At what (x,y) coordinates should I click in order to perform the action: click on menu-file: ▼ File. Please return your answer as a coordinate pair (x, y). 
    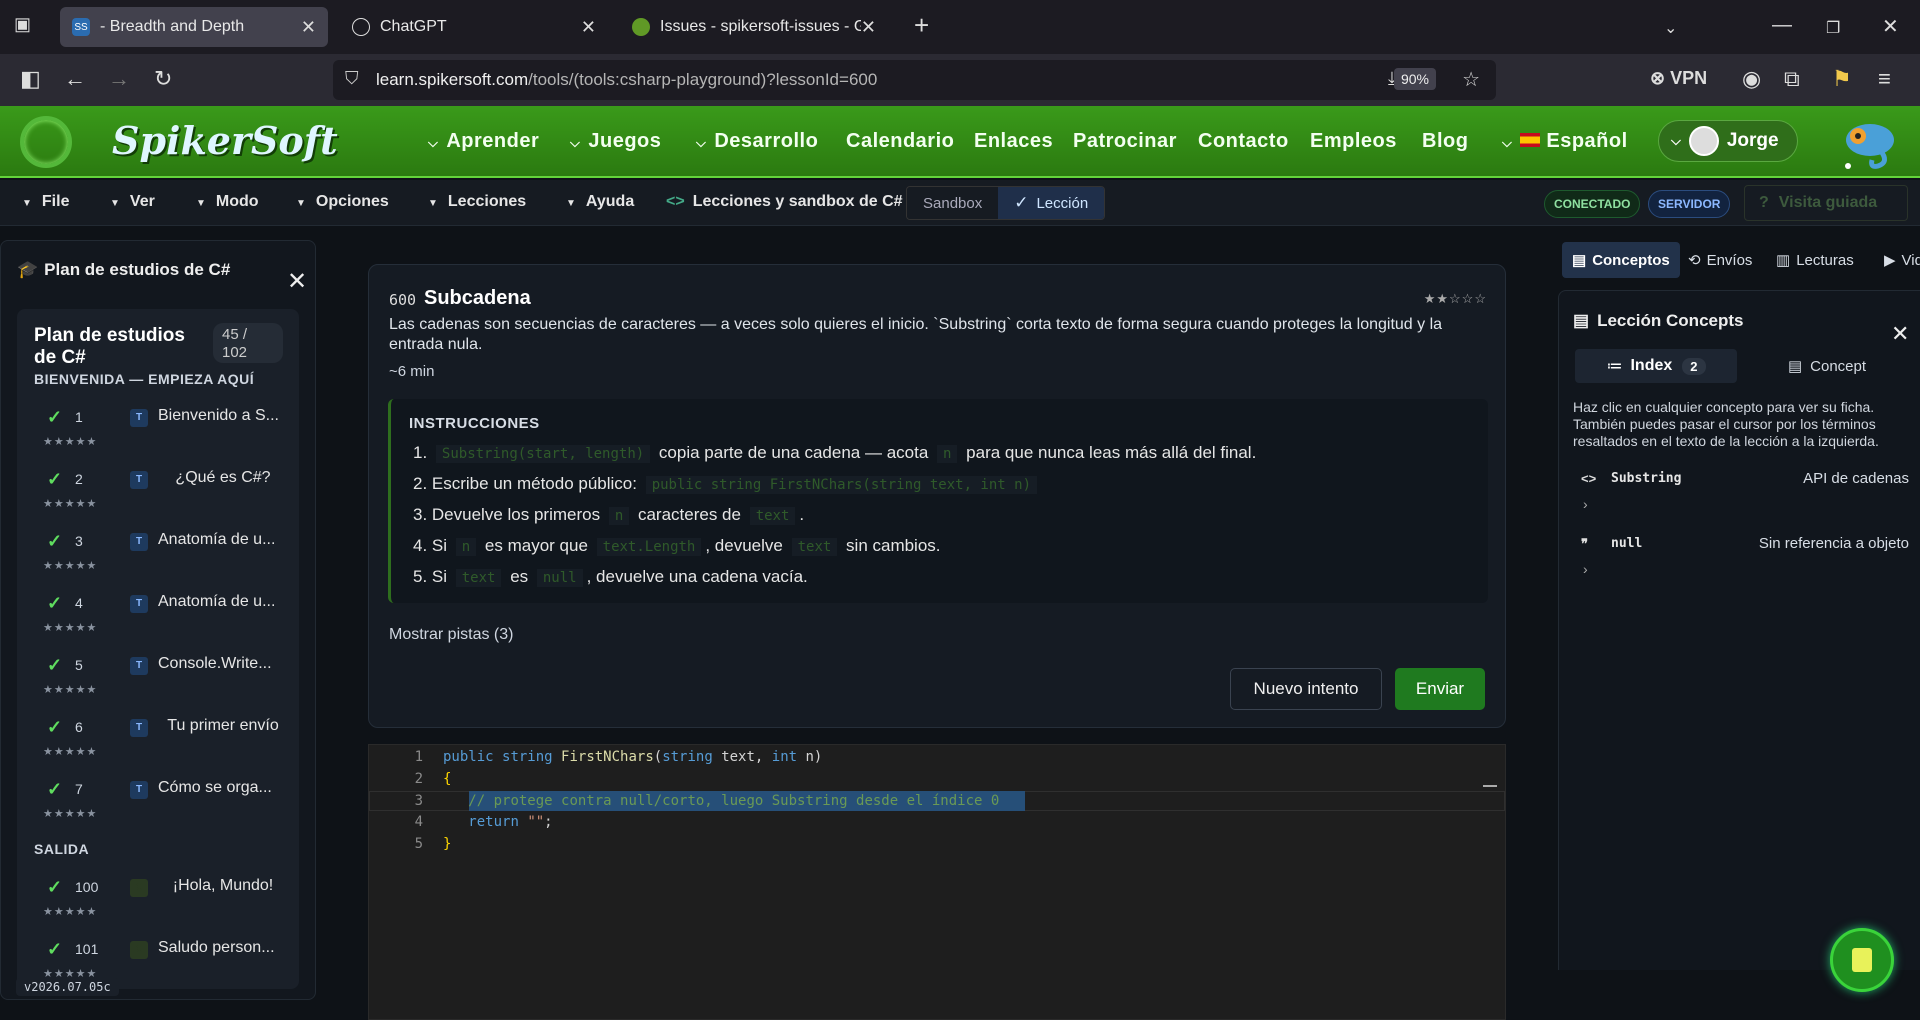
    Looking at the image, I should click on (45, 202).